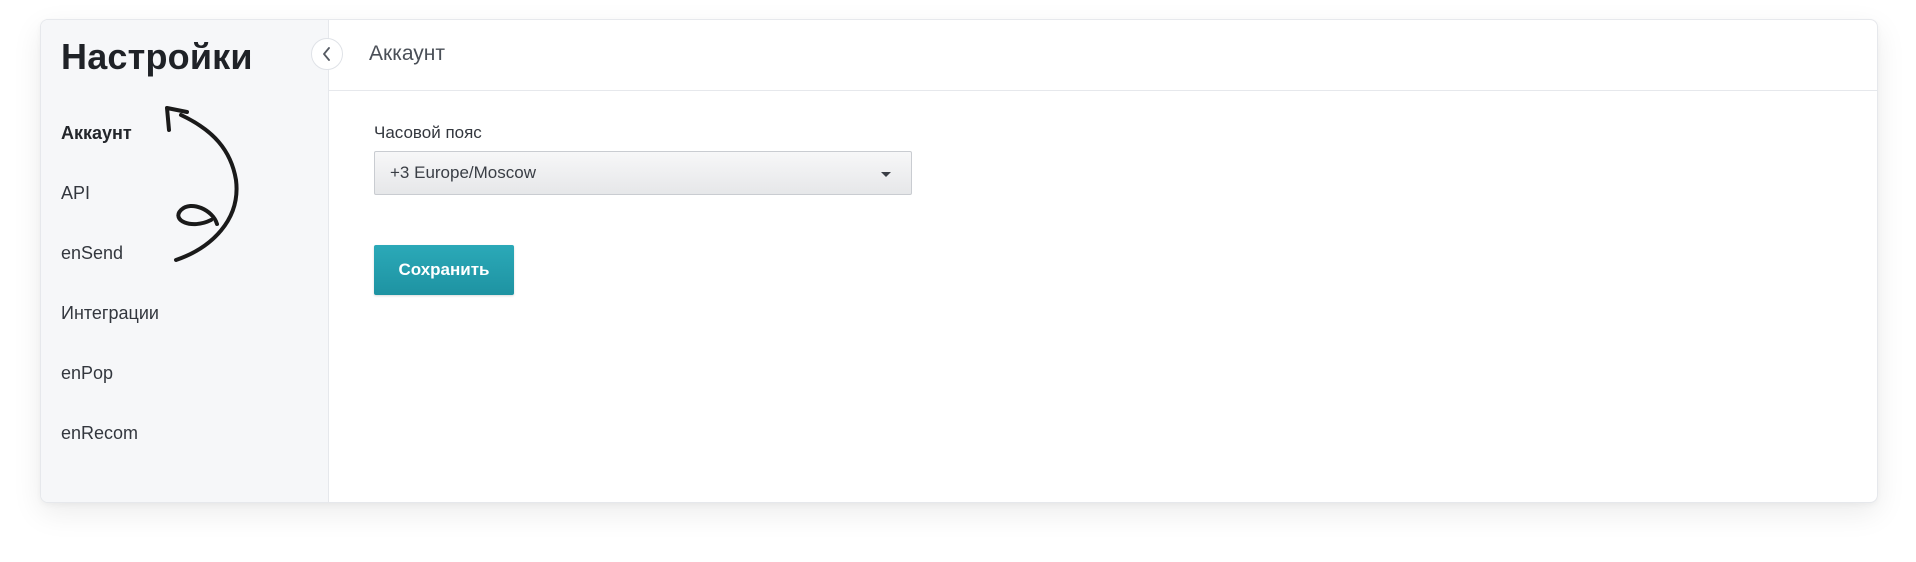 Image resolution: width=1916 pixels, height=562 pixels. I want to click on arrow-curve, so click(206, 187).